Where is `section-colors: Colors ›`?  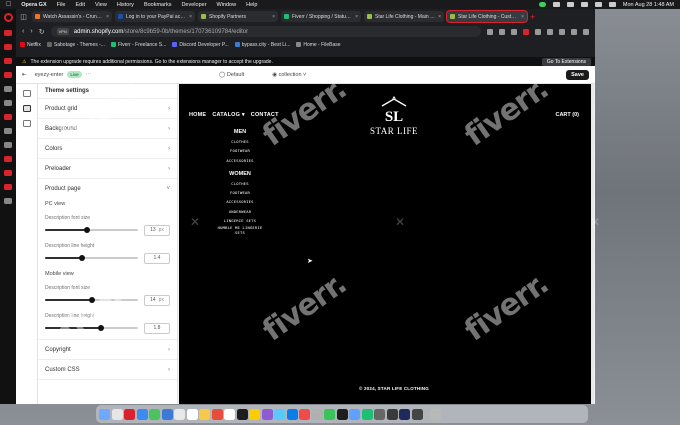 section-colors: Colors › is located at coordinates (107, 149).